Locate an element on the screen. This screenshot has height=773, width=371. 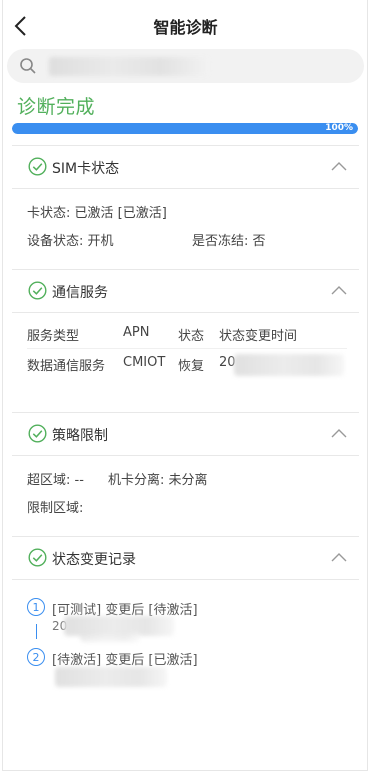
step-text: [待激活] 变更后 [已激活] is located at coordinates (125, 660).